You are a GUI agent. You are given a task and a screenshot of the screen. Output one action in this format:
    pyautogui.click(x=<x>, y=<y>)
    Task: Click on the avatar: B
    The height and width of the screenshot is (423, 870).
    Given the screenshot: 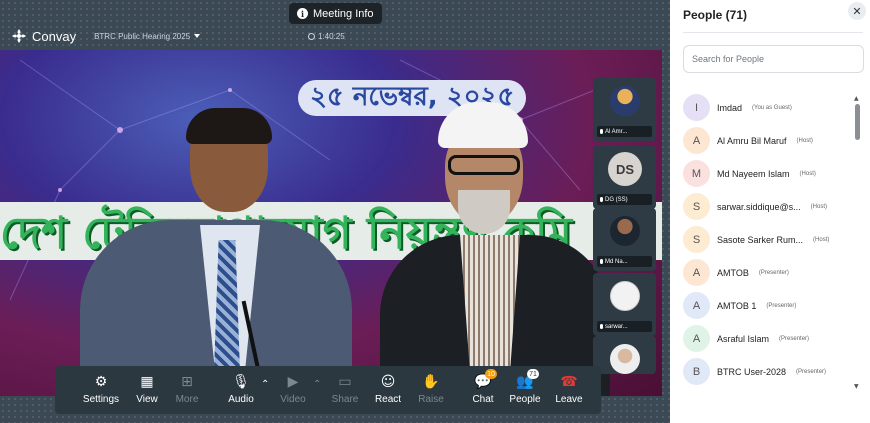 What is the action you would take?
    pyautogui.click(x=696, y=371)
    